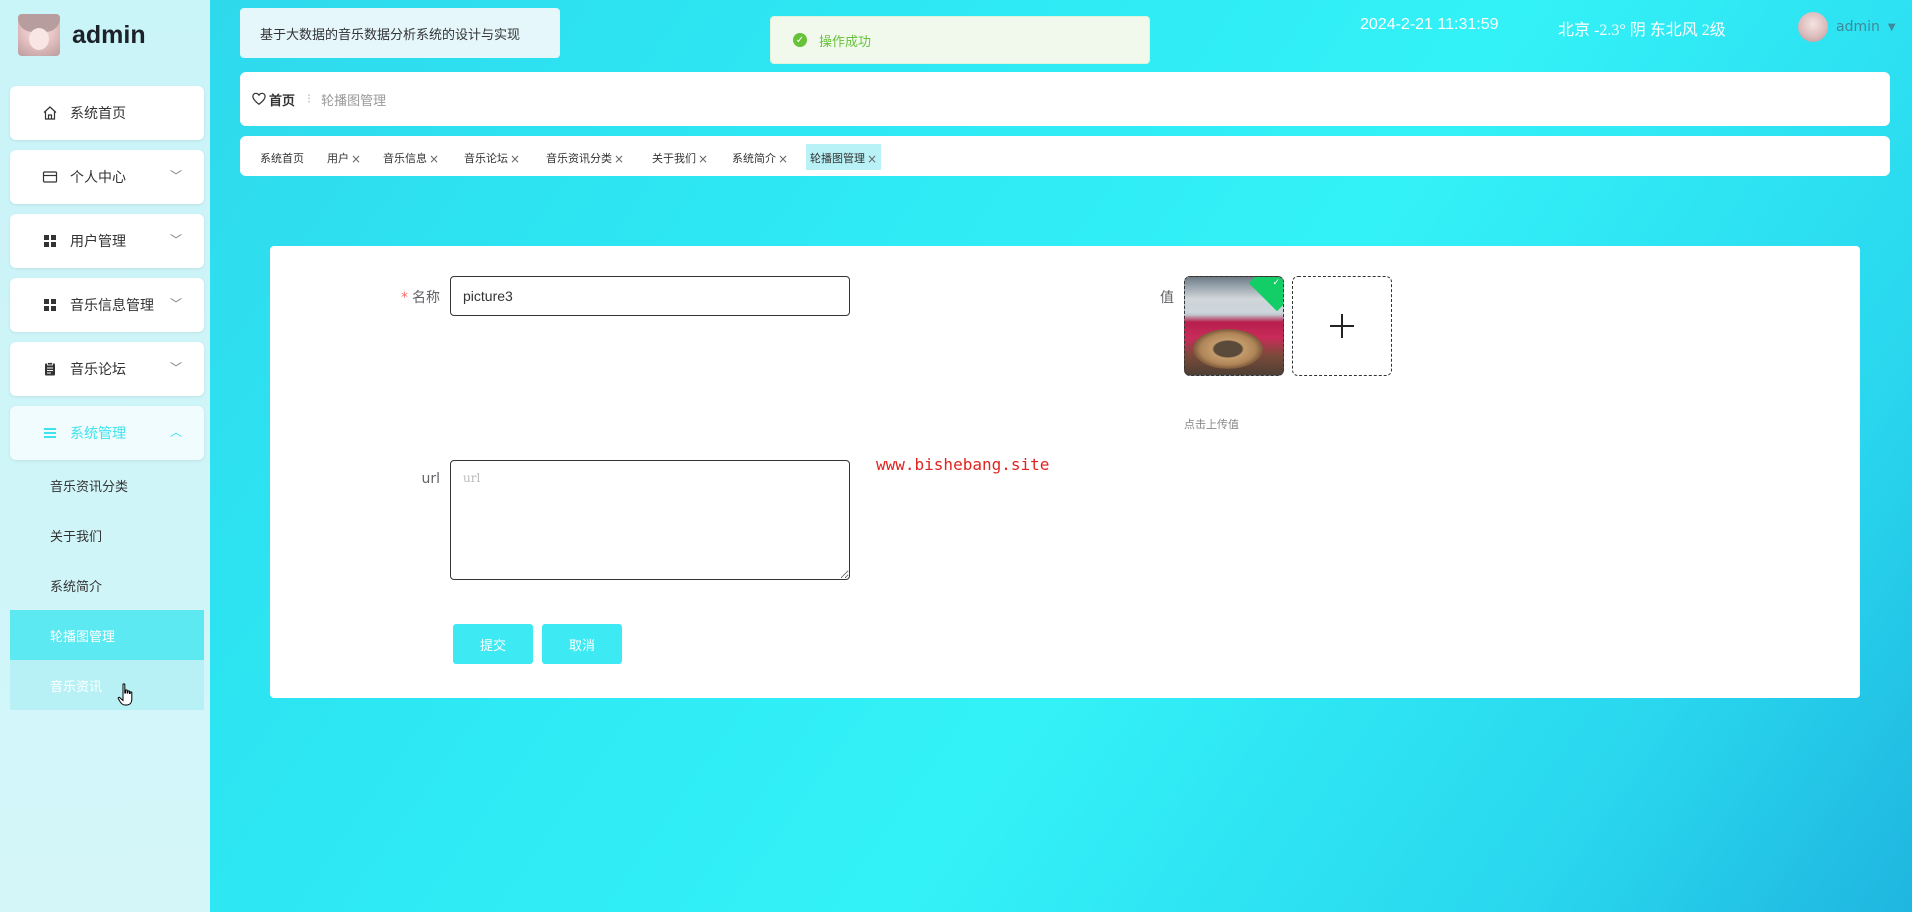 This screenshot has width=1912, height=912. Describe the element at coordinates (98, 370) in the screenshot. I see `sidebar-item-label: 音乐论坛` at that location.